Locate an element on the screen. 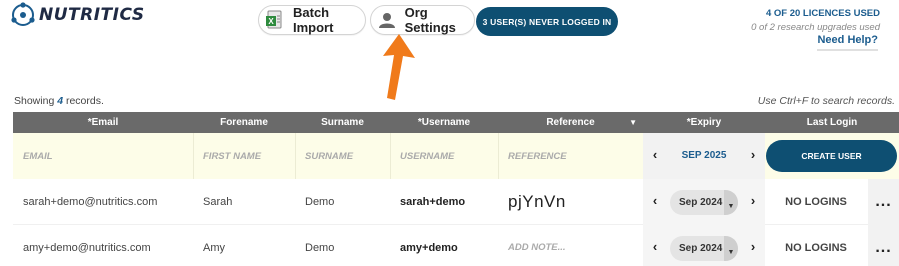 The image size is (899, 266). new-expiry-picker: ‹ SEP 2025 › is located at coordinates (704, 156).